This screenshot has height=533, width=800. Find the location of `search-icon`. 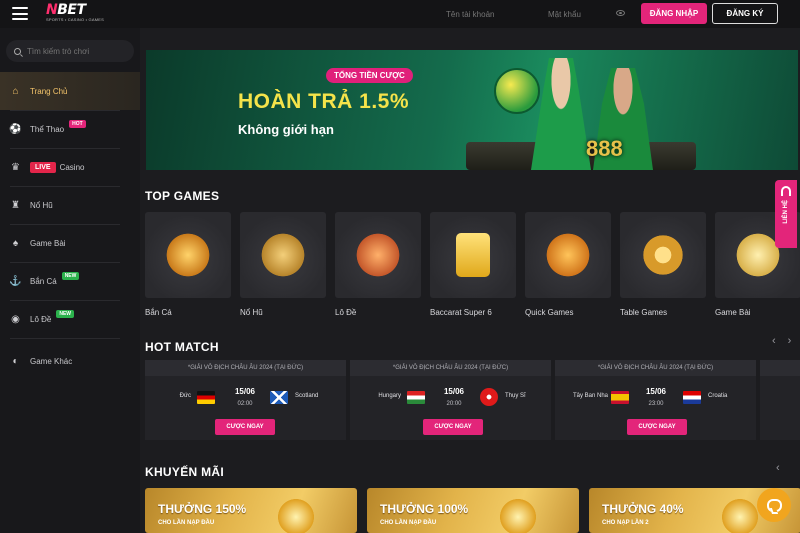

search-icon is located at coordinates (17, 51).